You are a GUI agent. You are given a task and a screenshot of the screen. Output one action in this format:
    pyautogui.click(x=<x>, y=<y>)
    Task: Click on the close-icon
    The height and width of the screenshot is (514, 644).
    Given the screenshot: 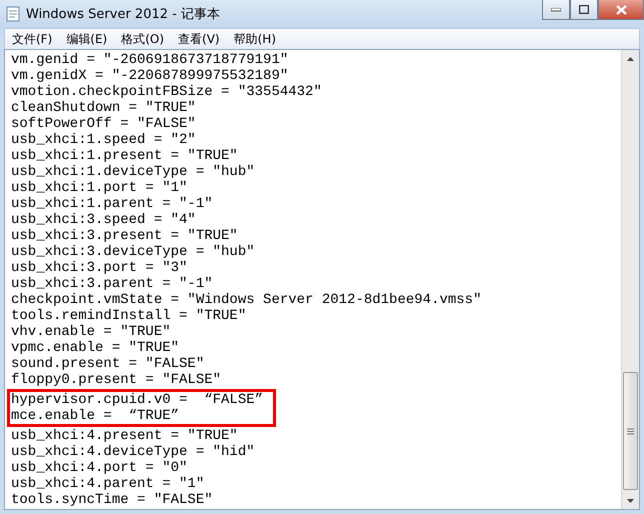 What is the action you would take?
    pyautogui.click(x=621, y=9)
    